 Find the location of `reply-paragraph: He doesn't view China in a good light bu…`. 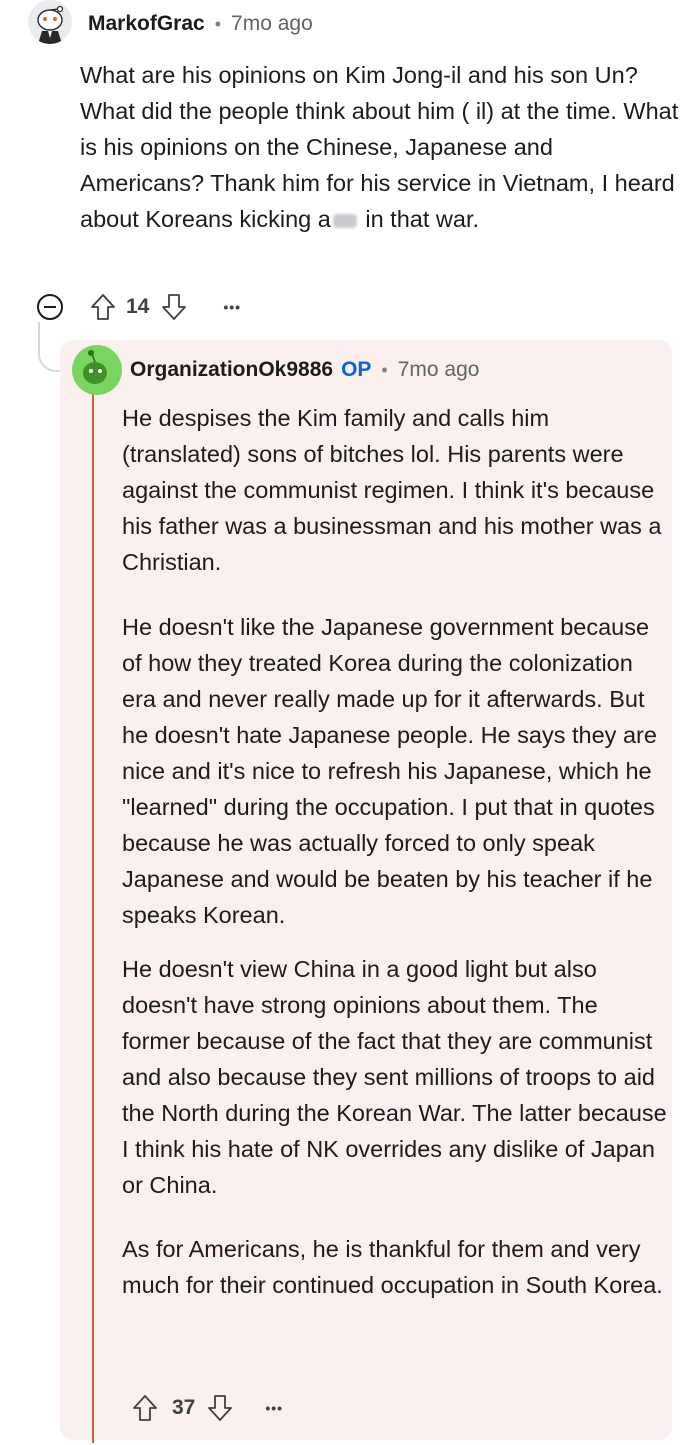

reply-paragraph: He doesn't view China in a good light bu… is located at coordinates (394, 1077).